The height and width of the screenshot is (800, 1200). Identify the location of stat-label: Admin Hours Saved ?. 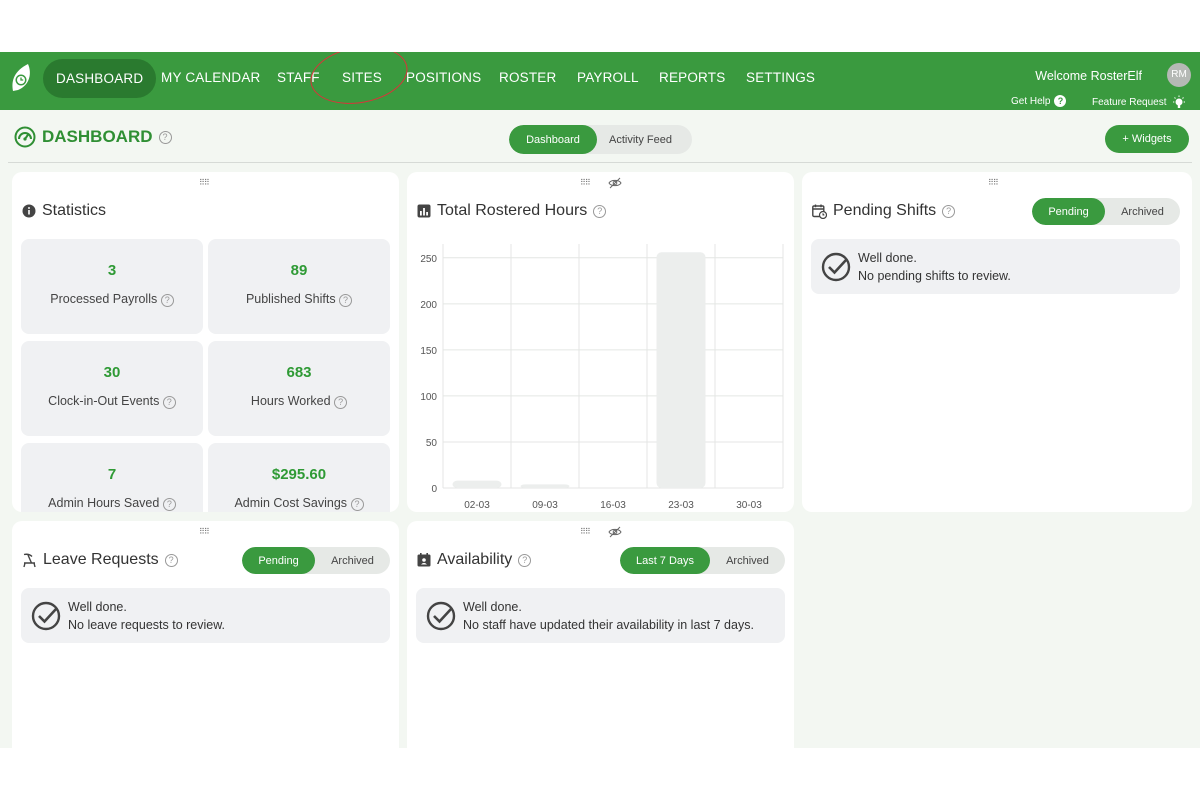
(112, 503).